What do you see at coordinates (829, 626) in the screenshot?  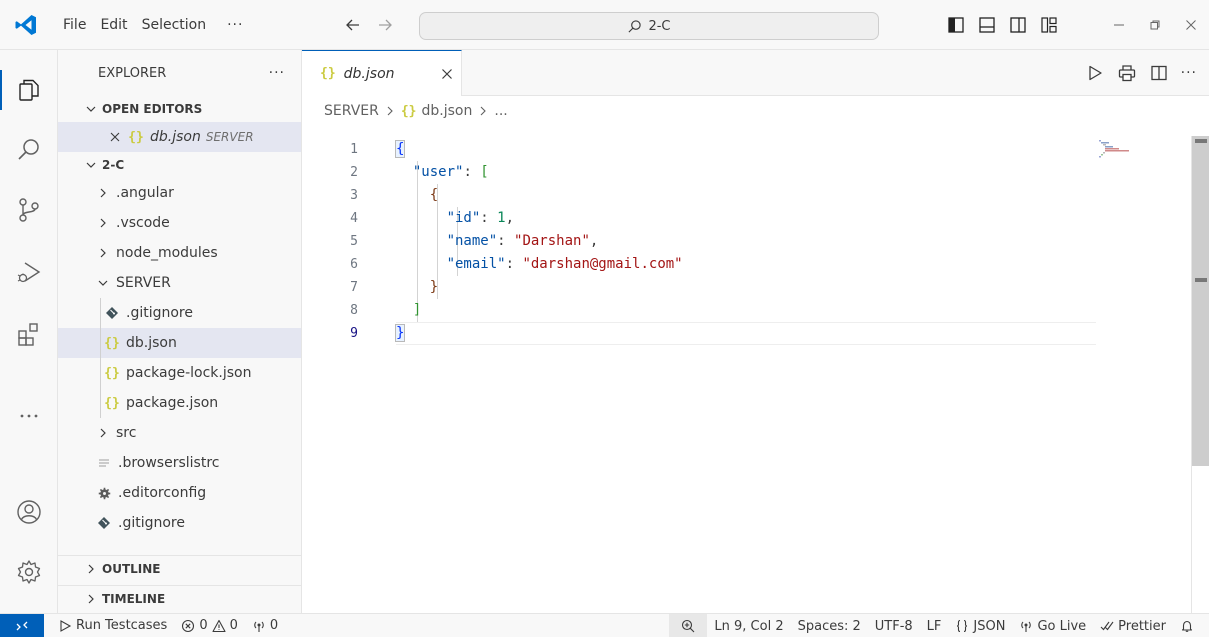 I see `indentation: Spaces: 2` at bounding box center [829, 626].